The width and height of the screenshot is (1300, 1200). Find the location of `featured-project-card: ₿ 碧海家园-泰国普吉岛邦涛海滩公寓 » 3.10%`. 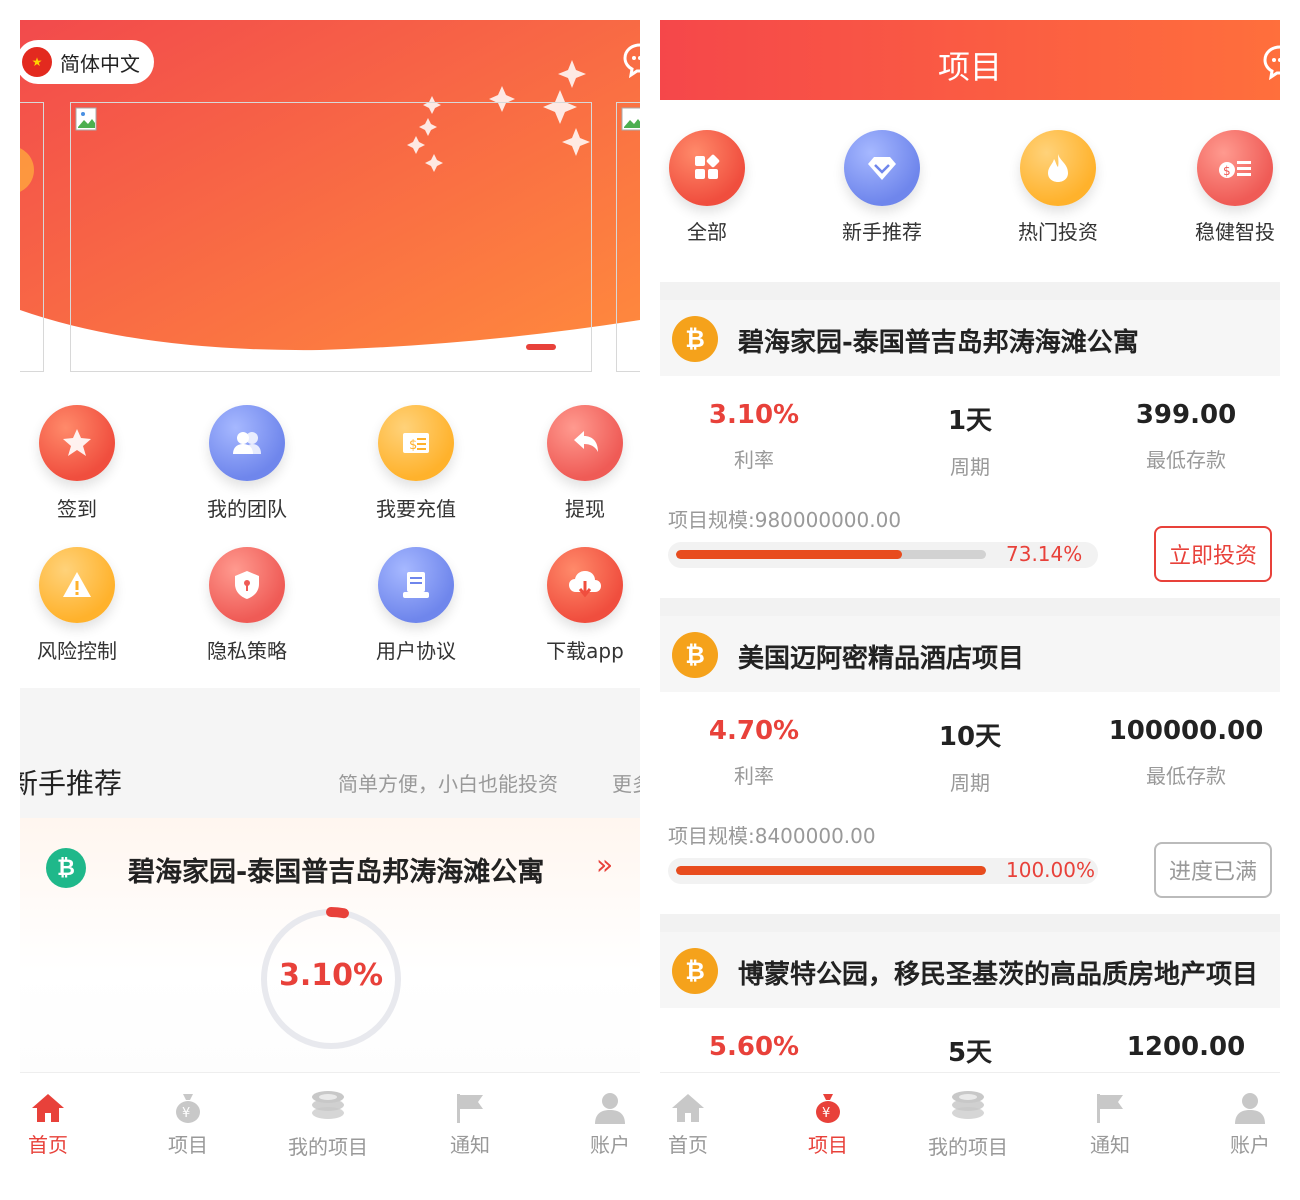

featured-project-card: ₿ 碧海家园-泰国普吉岛邦涛海滩公寓 » 3.10% is located at coordinates (330, 945).